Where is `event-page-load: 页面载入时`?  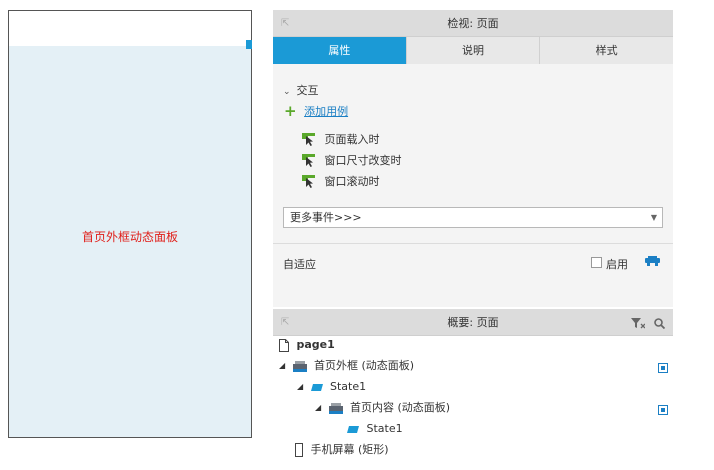 event-page-load: 页面载入时 is located at coordinates (341, 139).